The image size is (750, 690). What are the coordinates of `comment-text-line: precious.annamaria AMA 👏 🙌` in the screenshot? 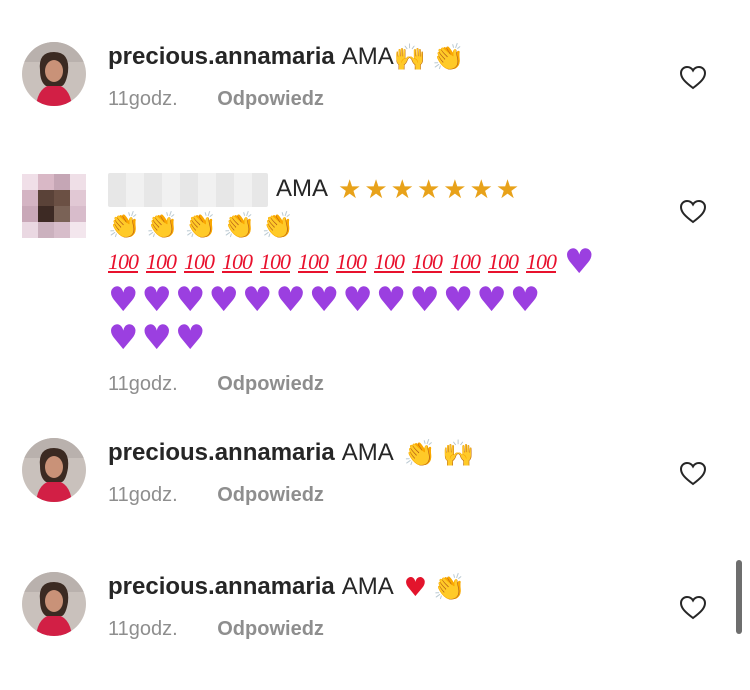 It's located at (378, 453).